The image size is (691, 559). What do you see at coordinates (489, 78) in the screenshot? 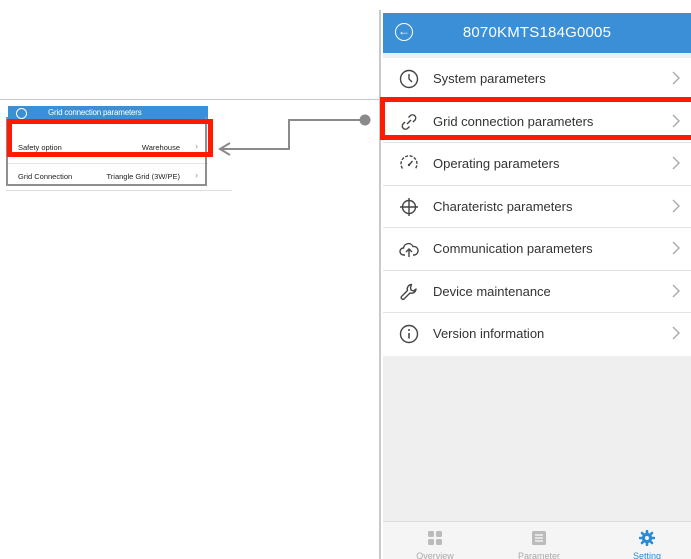
I see `menu-item-label: System parameters` at bounding box center [489, 78].